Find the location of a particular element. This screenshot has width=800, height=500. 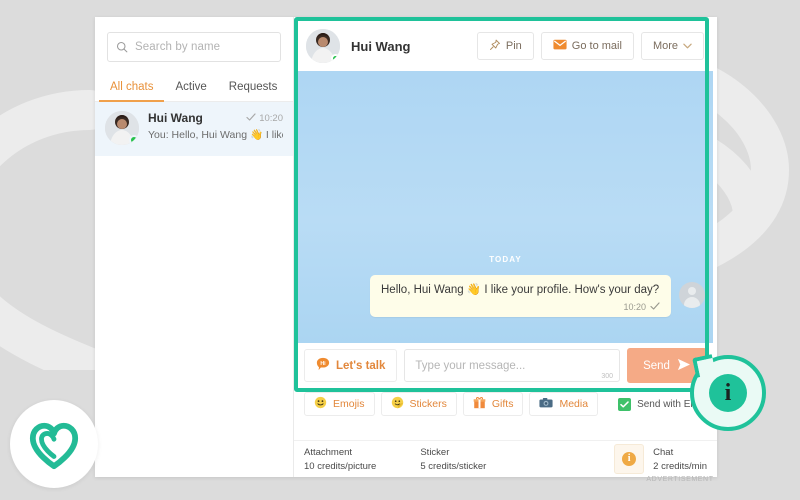

svg-text: Hi is located at coordinates (323, 364).